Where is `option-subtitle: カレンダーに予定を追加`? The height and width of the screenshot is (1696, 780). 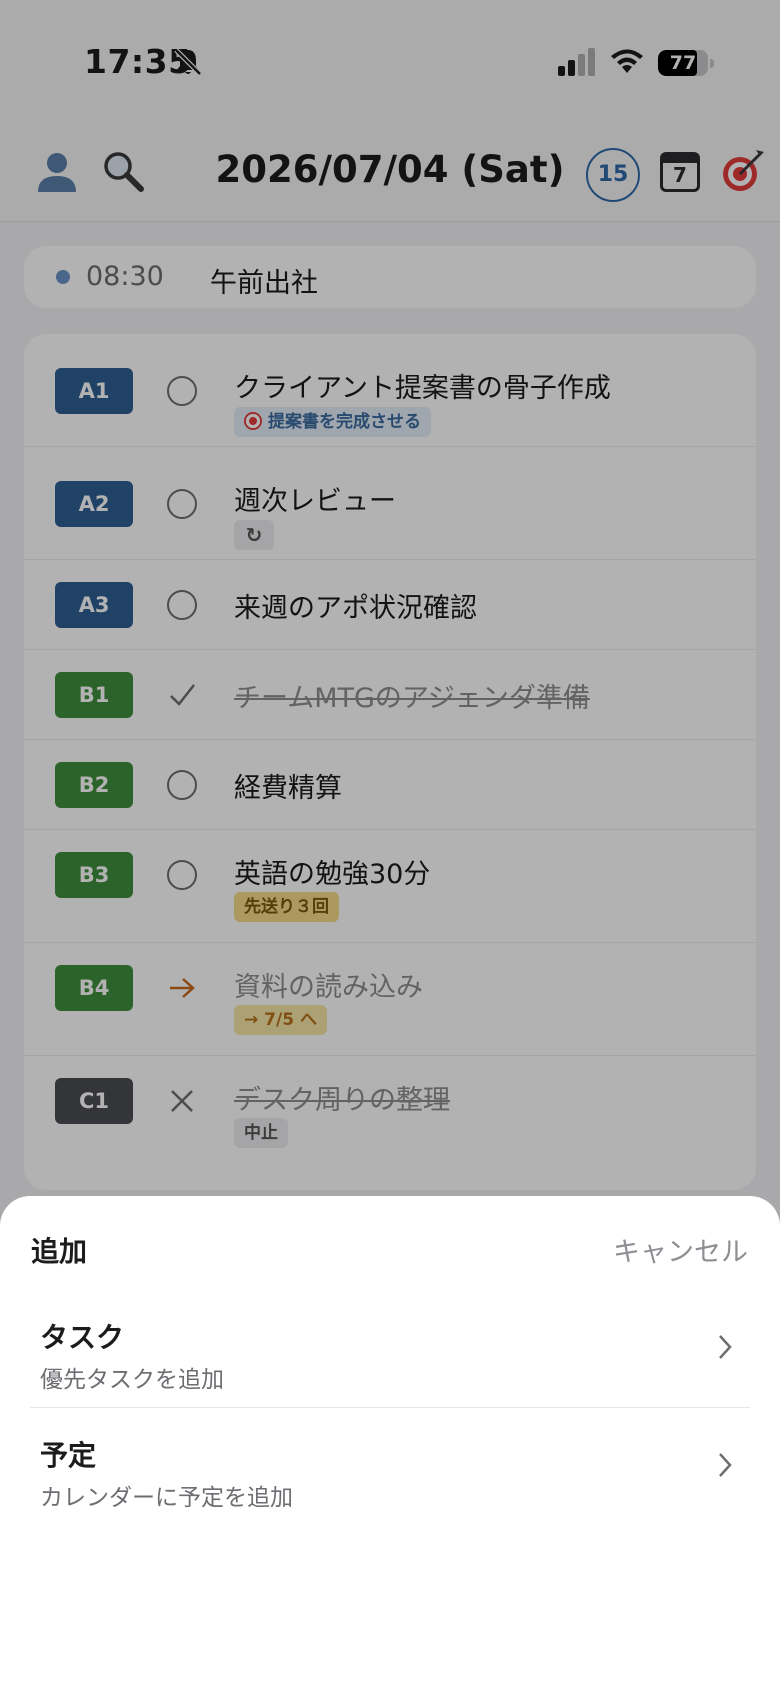
option-subtitle: カレンダーに予定を追加 is located at coordinates (166, 1498).